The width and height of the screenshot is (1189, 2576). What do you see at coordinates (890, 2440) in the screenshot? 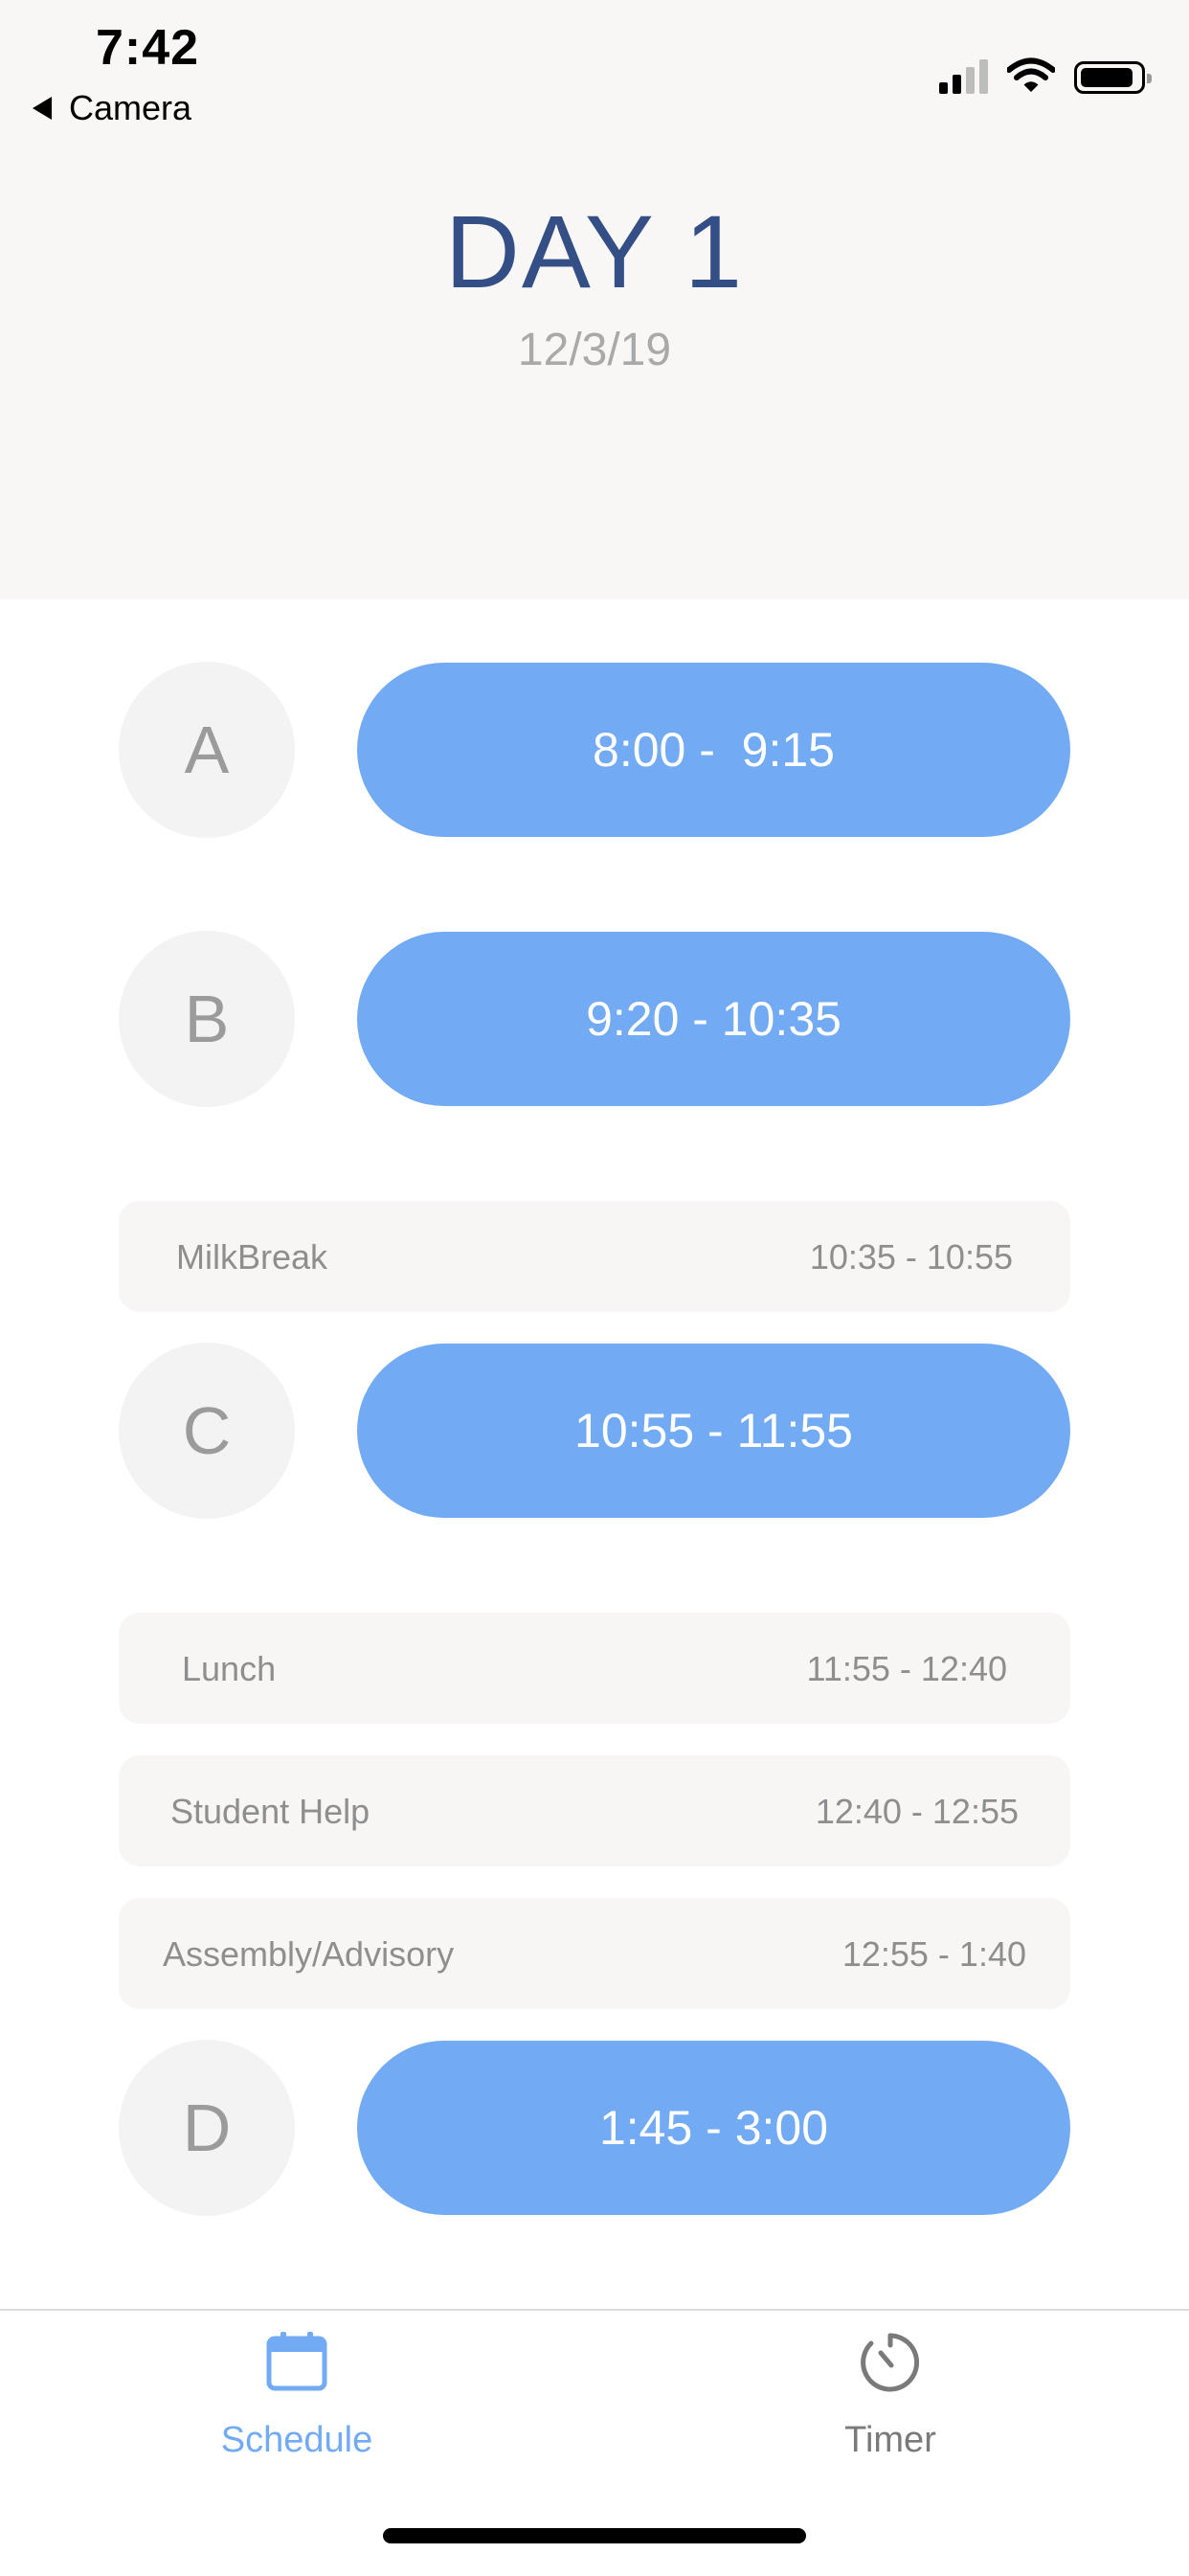
I see `tab-timer-label: Timer` at bounding box center [890, 2440].